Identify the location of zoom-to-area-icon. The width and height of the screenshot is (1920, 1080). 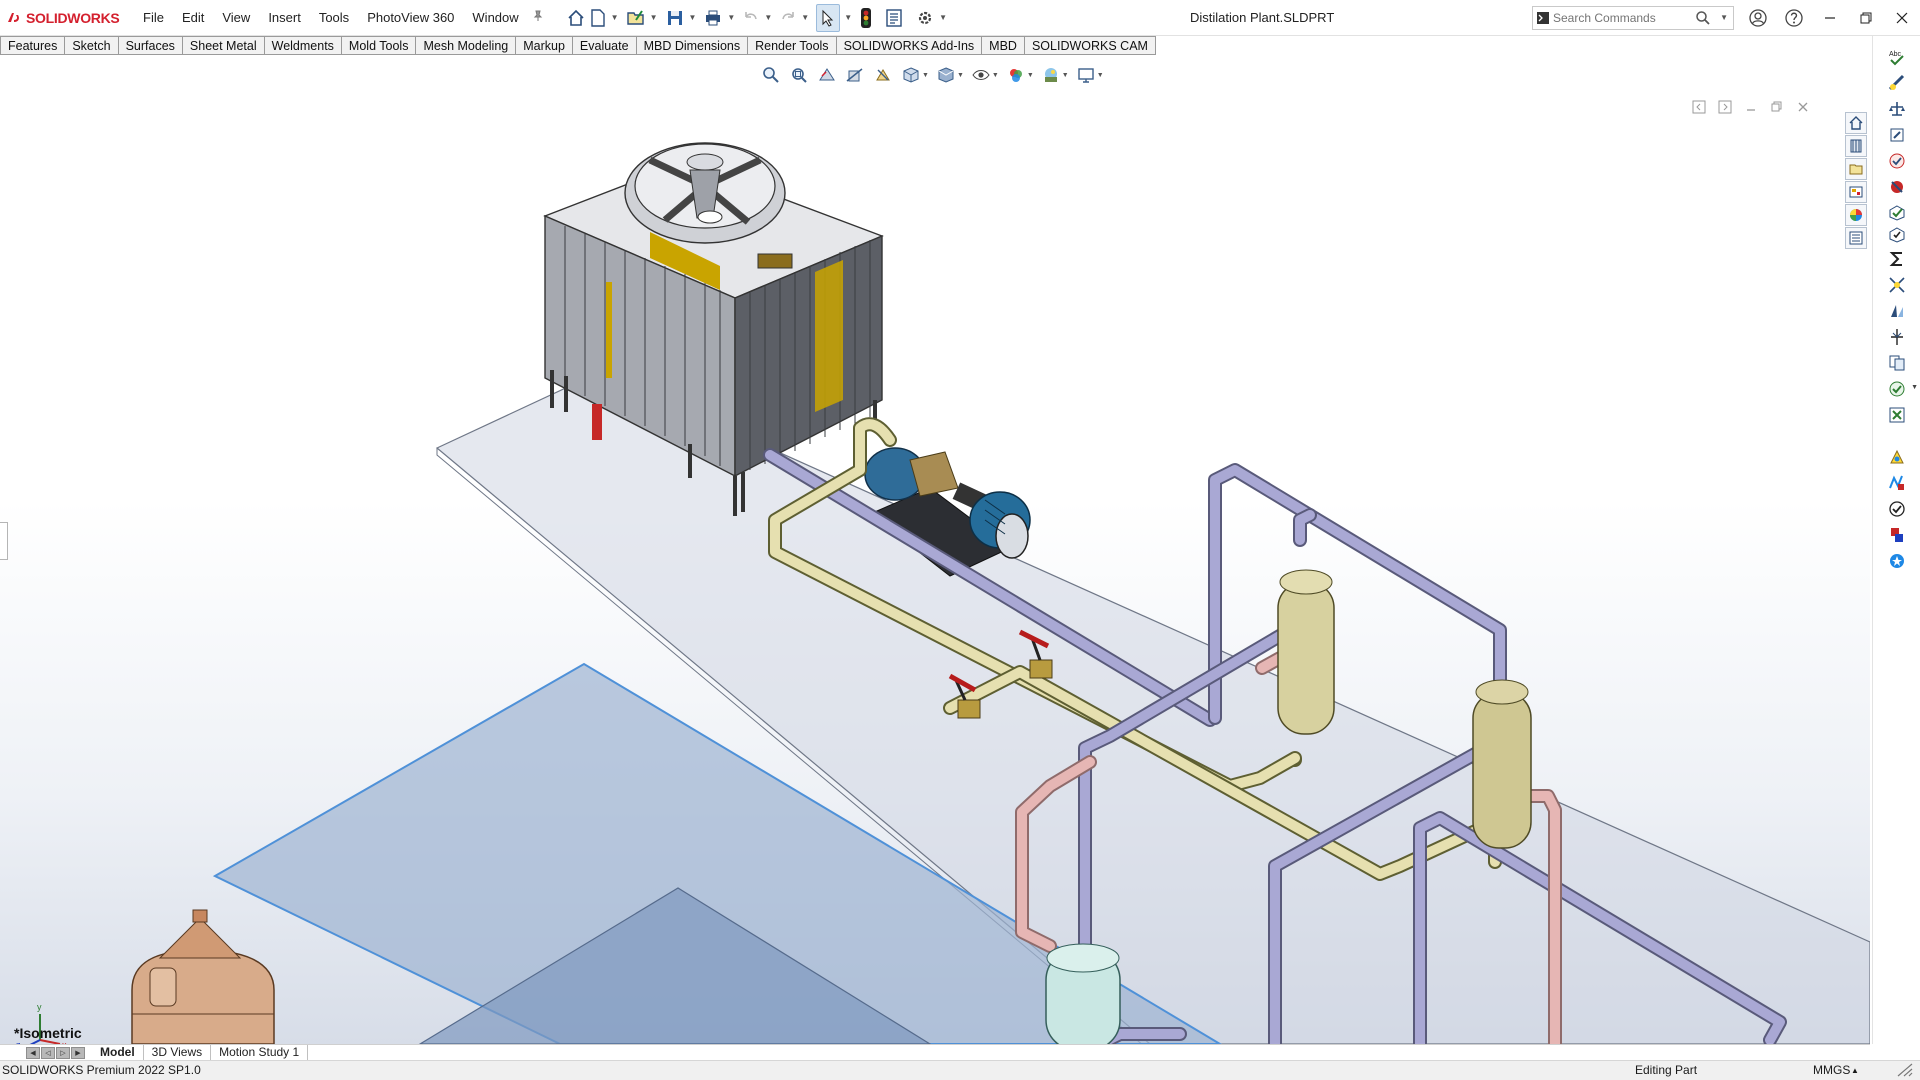
(799, 75).